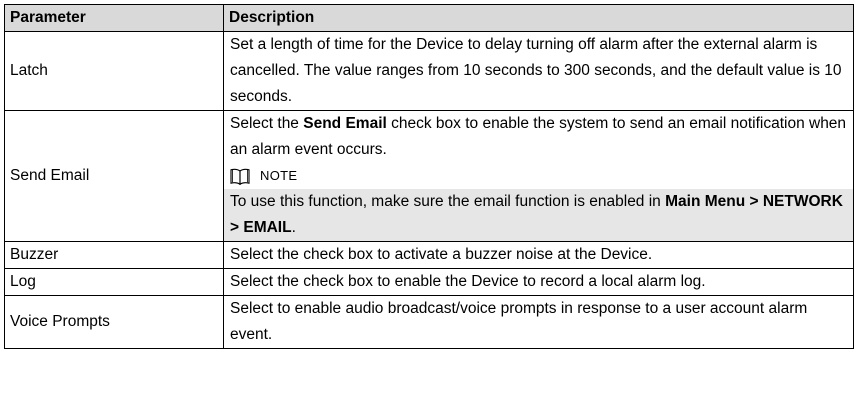 The image size is (858, 397). I want to click on description-bold-term: Send Email, so click(345, 123).